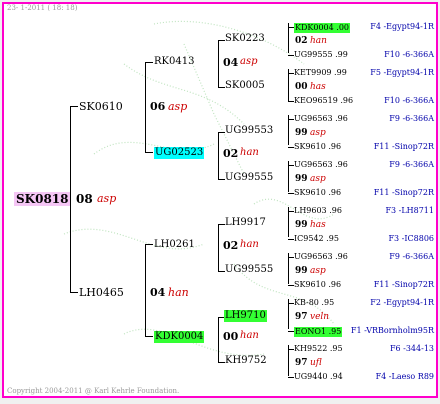  Describe the element at coordinates (158, 292) in the screenshot. I see `dam-gen: 04` at that location.